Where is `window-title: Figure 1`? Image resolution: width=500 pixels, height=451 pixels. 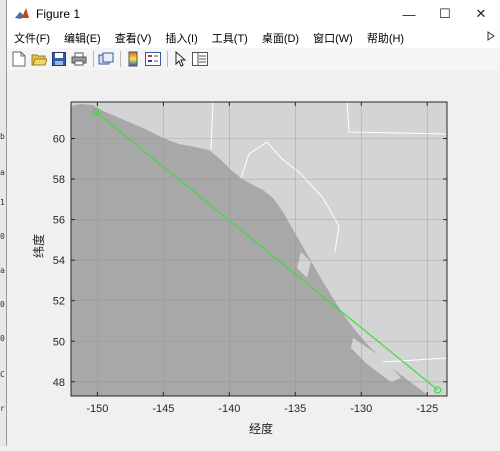 window-title: Figure 1 is located at coordinates (58, 14).